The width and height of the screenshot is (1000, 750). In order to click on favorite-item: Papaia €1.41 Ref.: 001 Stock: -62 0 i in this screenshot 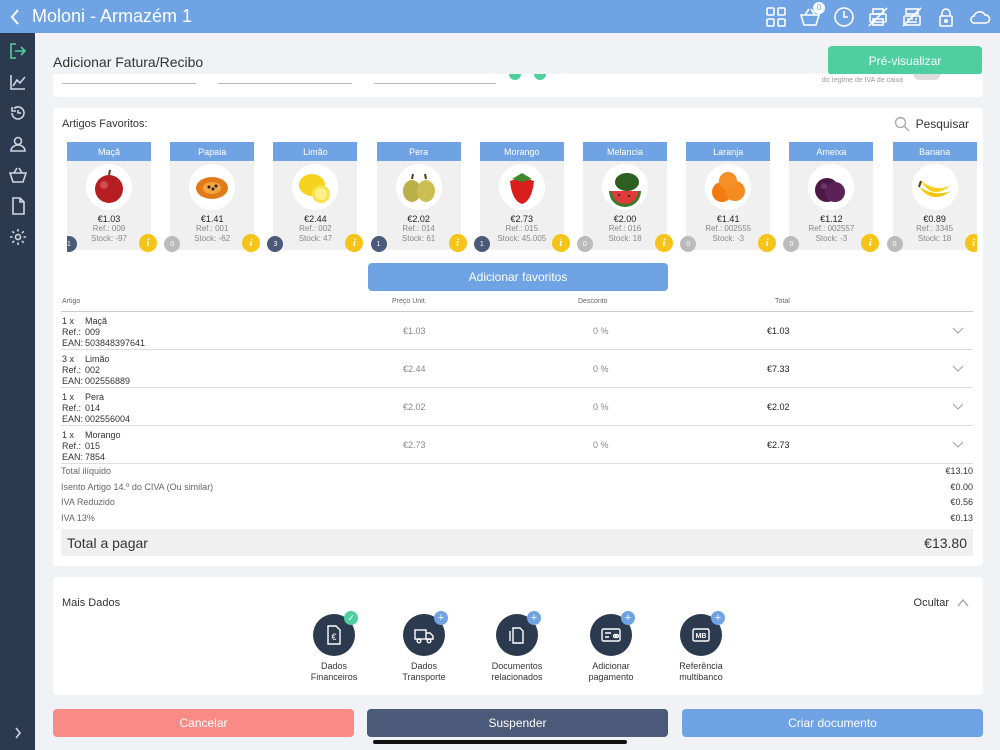, I will do `click(212, 197)`.